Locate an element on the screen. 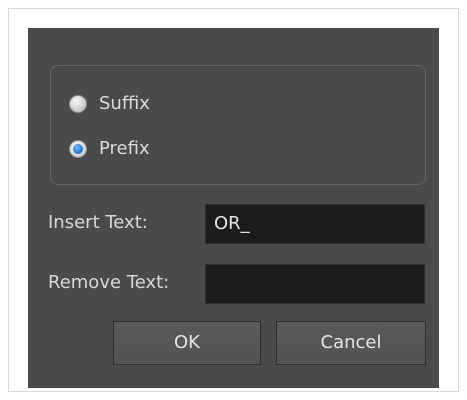  suffix-option: Suffix is located at coordinates (109, 104).